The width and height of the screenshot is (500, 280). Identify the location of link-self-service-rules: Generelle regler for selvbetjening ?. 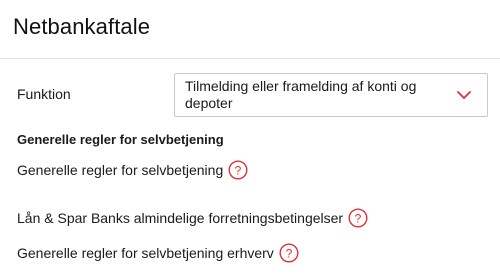
(132, 170).